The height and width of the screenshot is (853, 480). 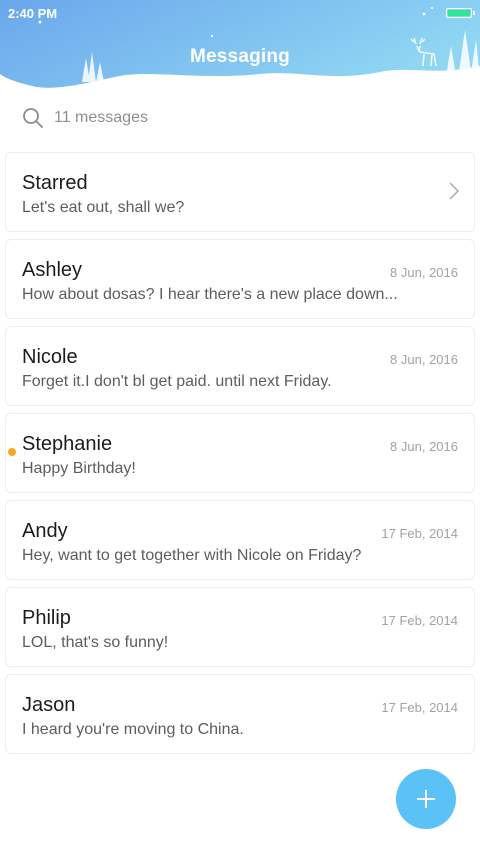 I want to click on battery-level, so click(x=459, y=13).